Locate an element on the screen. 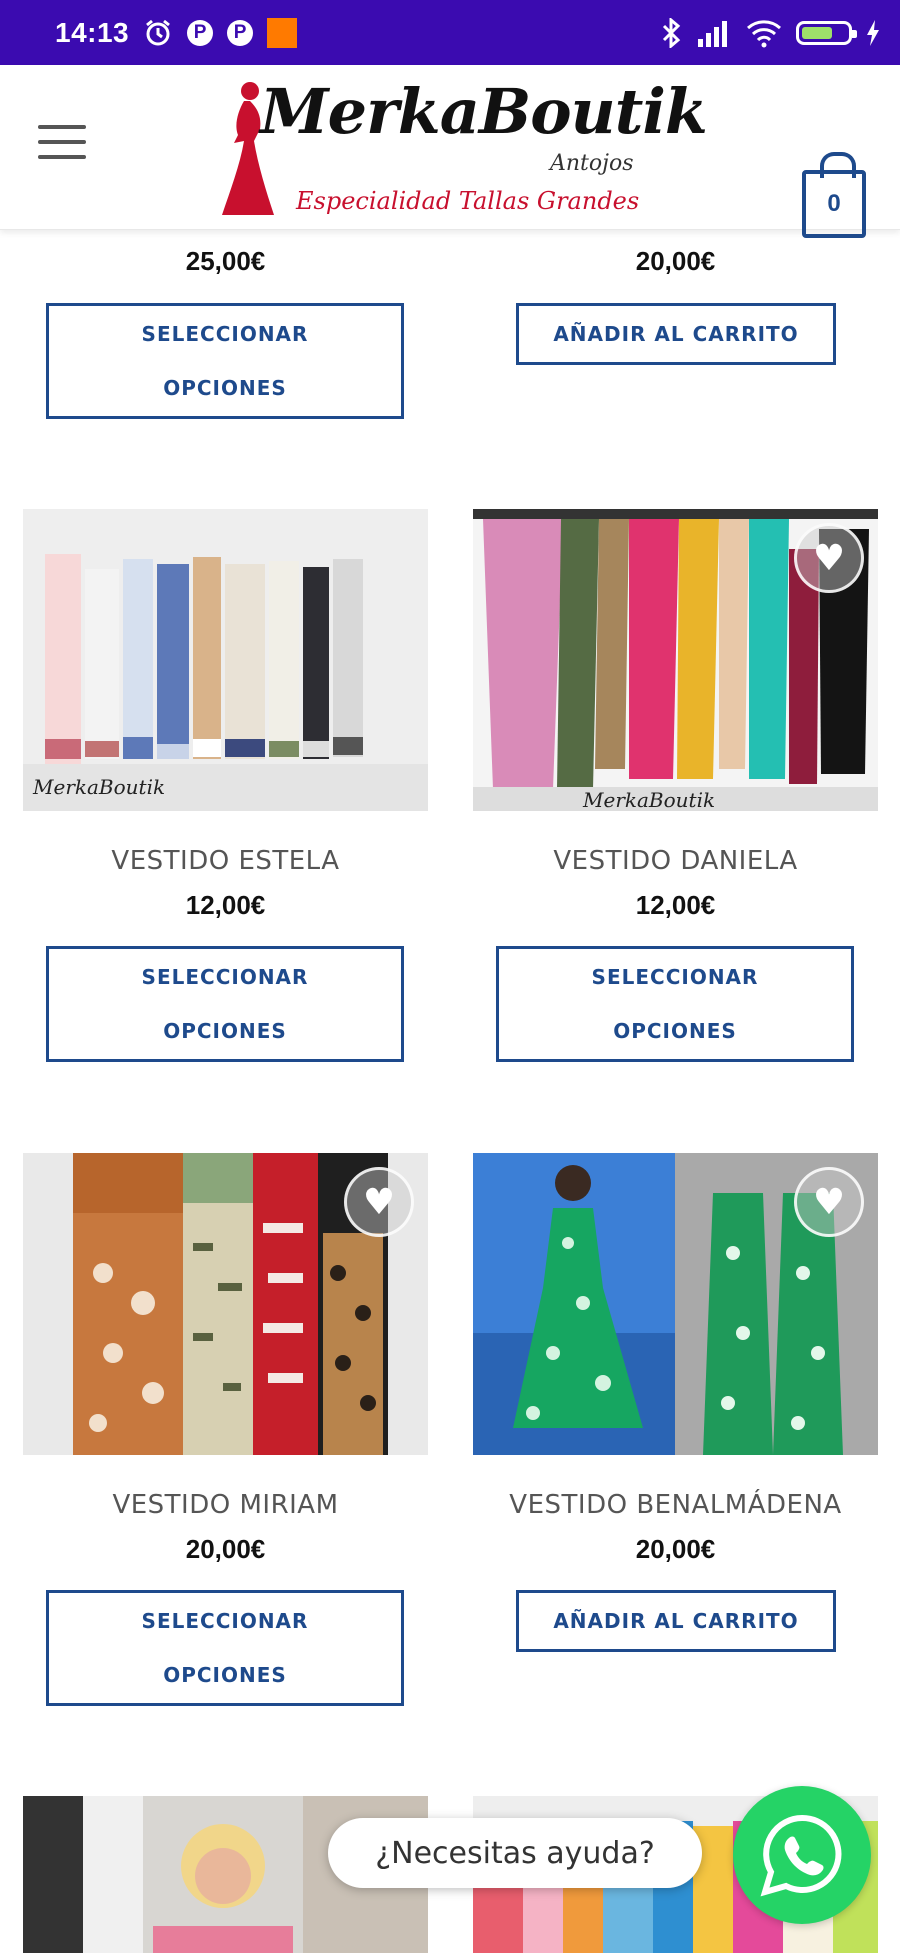  whatsapp-help-bubble: ¿Necesitas ayuda? is located at coordinates (515, 1853).